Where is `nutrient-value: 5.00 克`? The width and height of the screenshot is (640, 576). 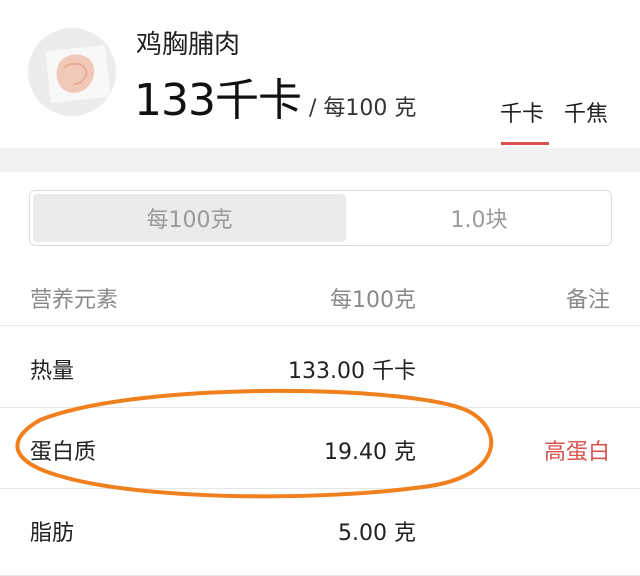
nutrient-value: 5.00 克 is located at coordinates (377, 533).